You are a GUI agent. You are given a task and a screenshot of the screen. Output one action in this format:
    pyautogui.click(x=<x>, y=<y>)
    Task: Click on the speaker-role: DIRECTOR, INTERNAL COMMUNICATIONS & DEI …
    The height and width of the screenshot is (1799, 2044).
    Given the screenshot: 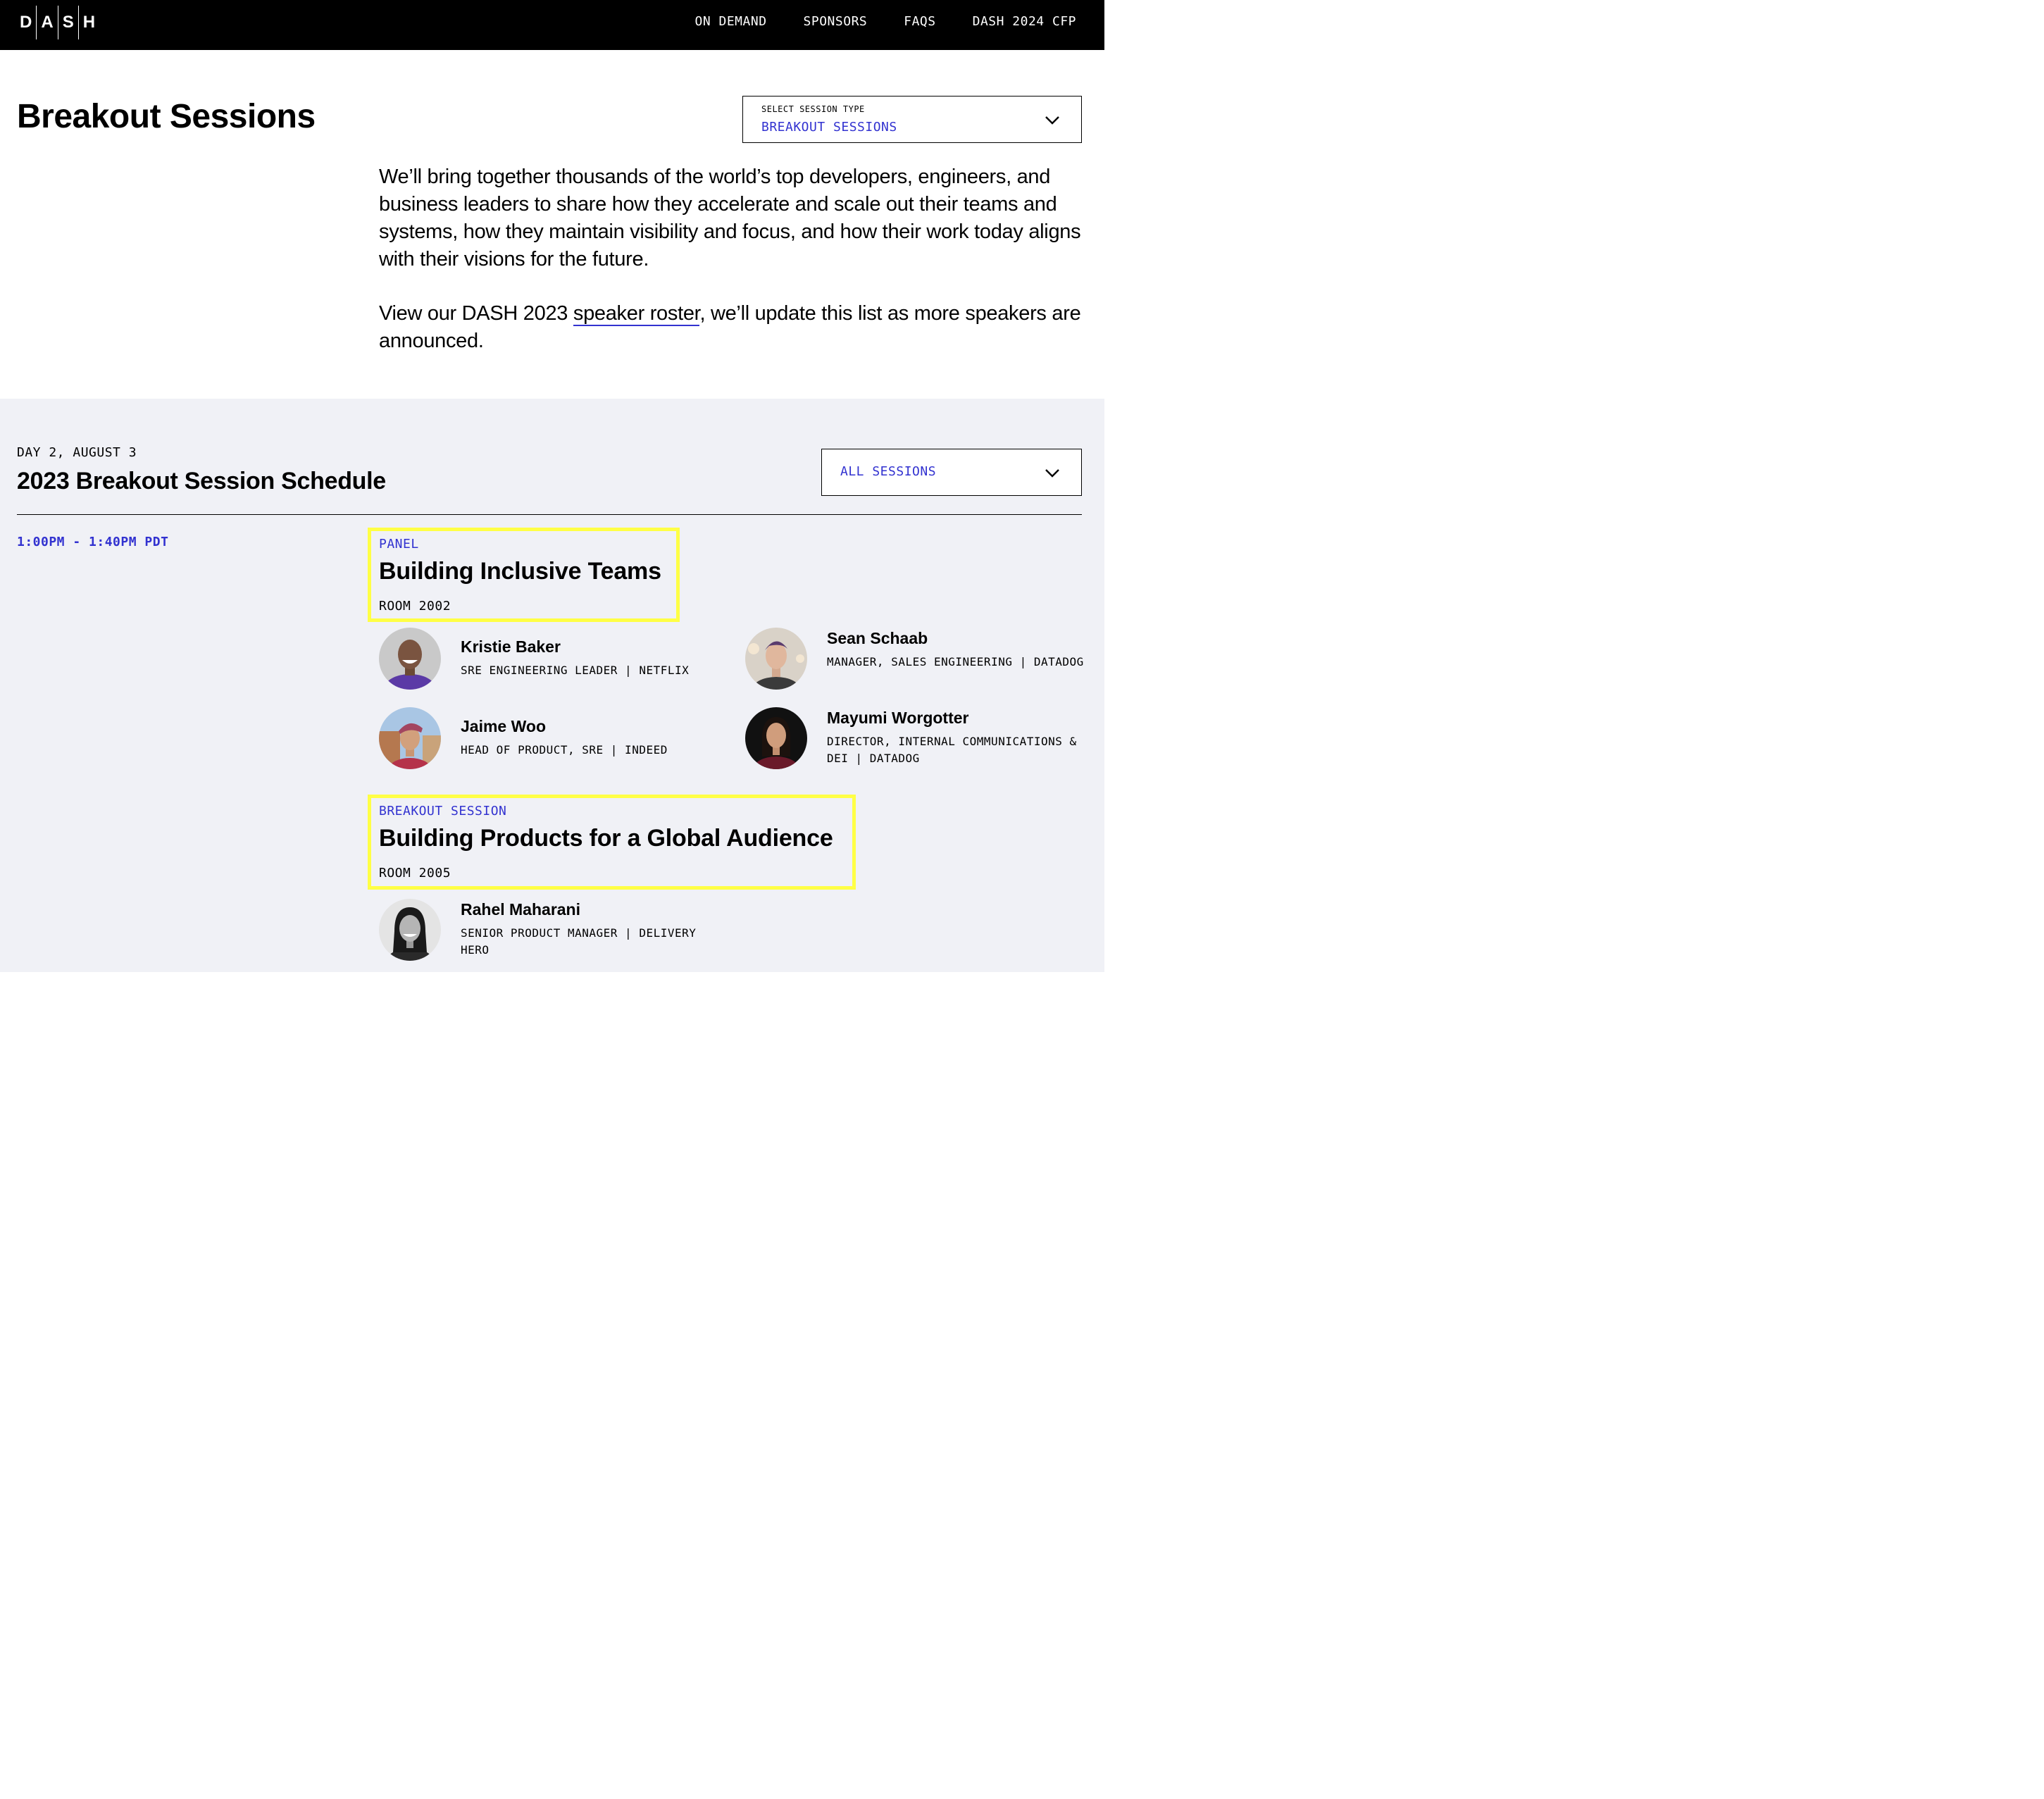 What is the action you would take?
    pyautogui.click(x=952, y=750)
    